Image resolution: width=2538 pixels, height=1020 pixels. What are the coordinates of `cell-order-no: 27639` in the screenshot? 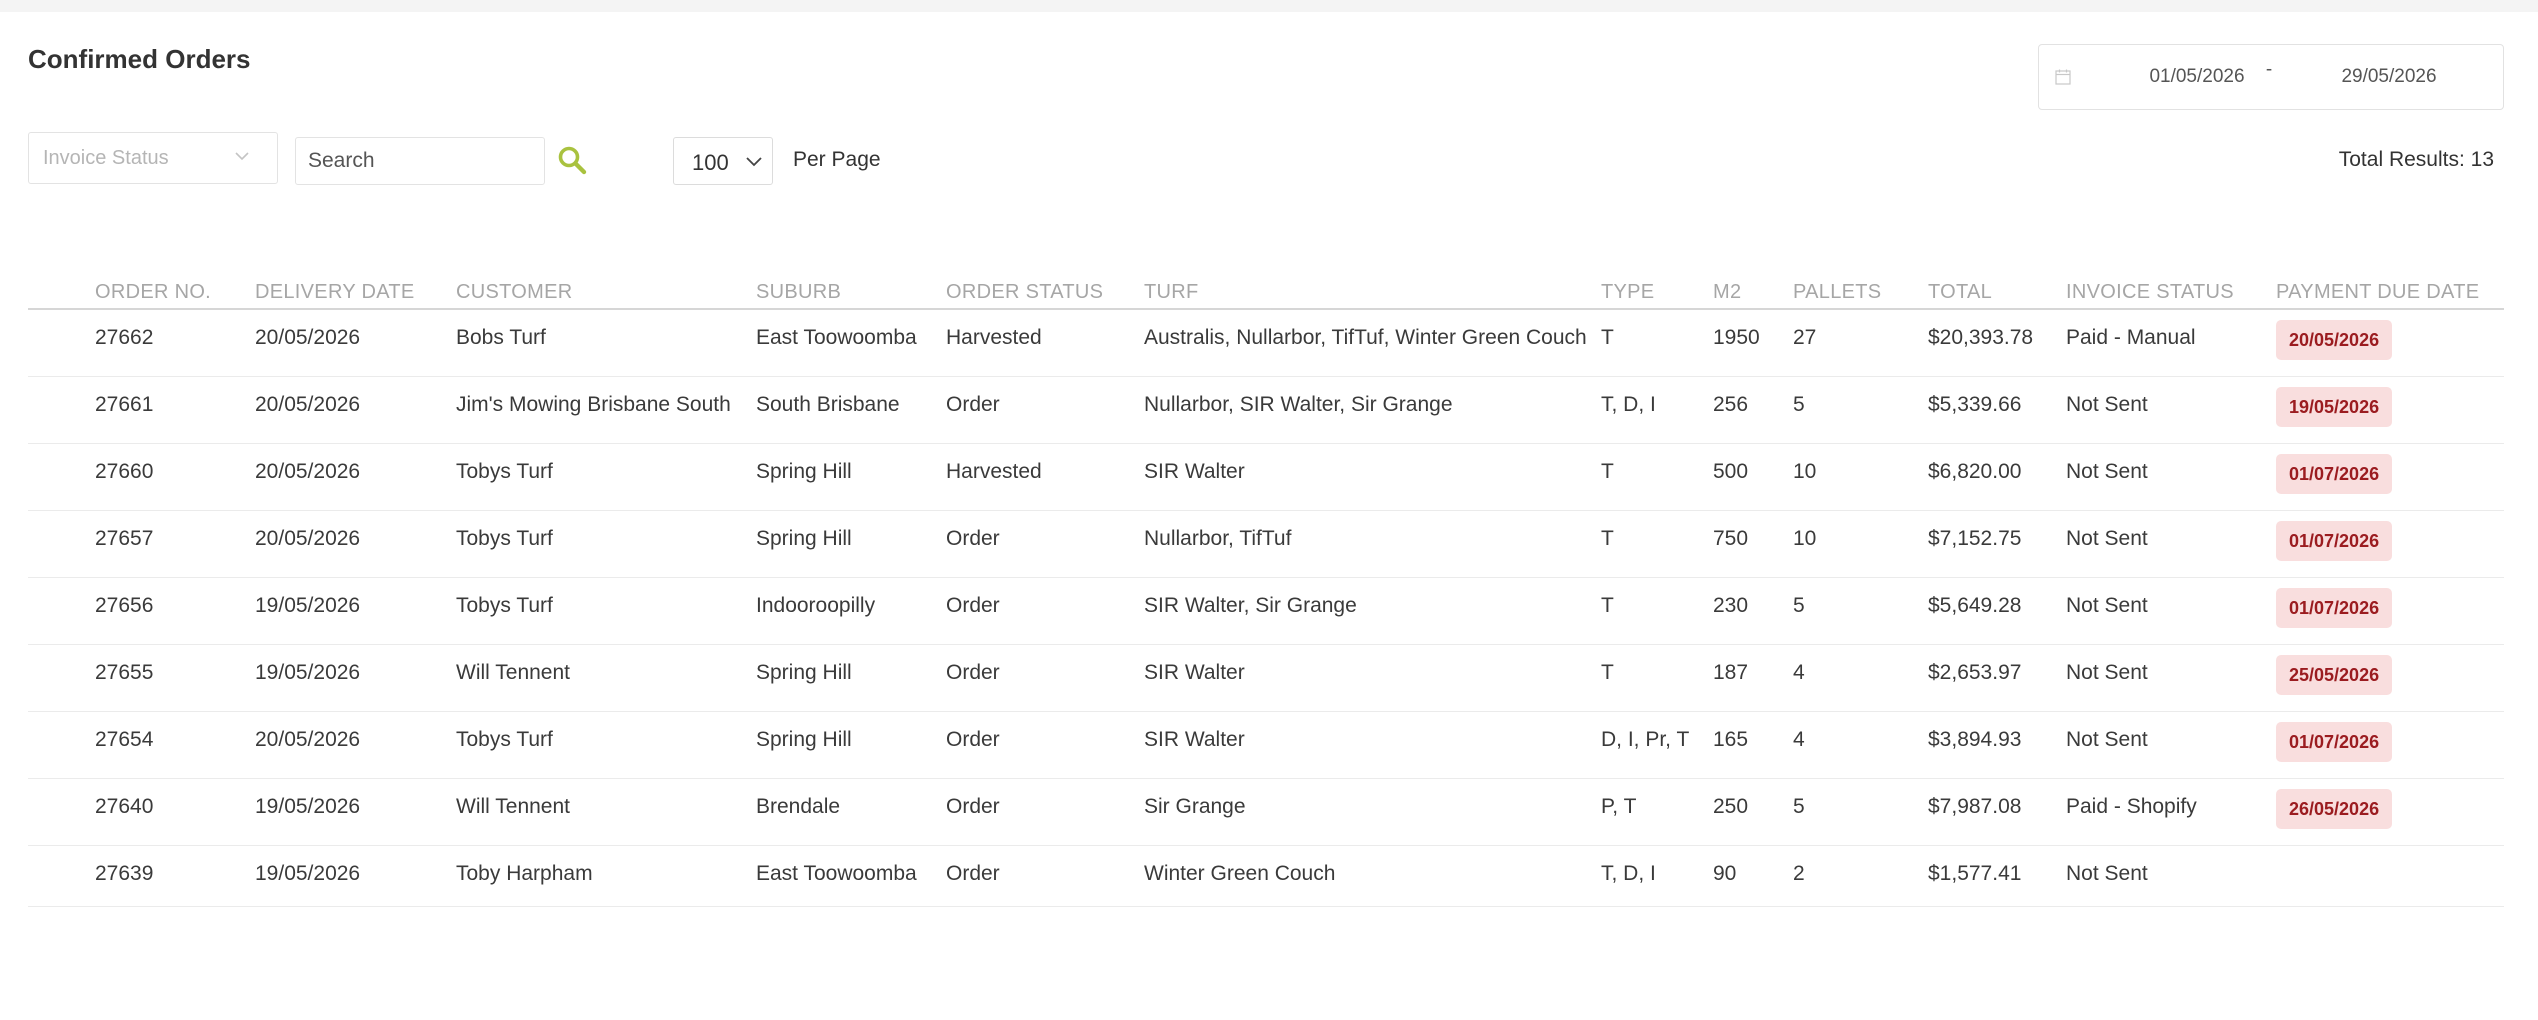 It's located at (141, 876).